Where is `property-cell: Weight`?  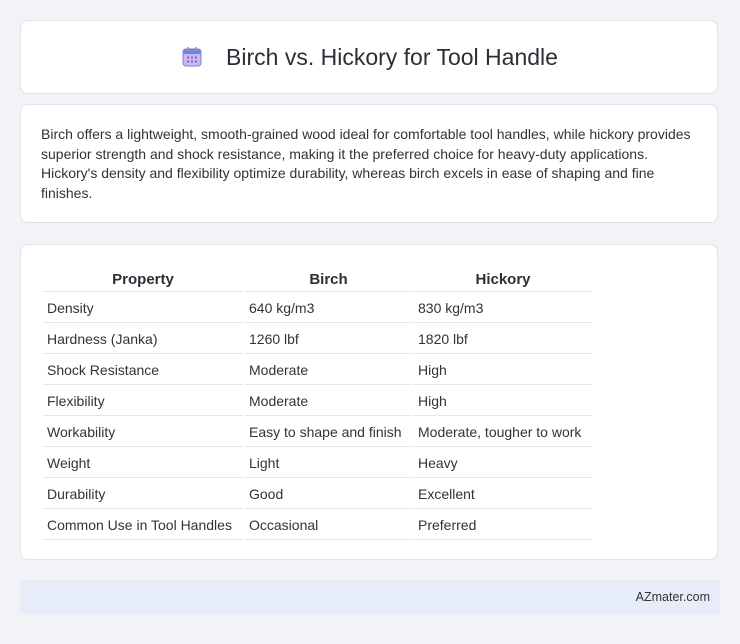
property-cell: Weight is located at coordinates (143, 463).